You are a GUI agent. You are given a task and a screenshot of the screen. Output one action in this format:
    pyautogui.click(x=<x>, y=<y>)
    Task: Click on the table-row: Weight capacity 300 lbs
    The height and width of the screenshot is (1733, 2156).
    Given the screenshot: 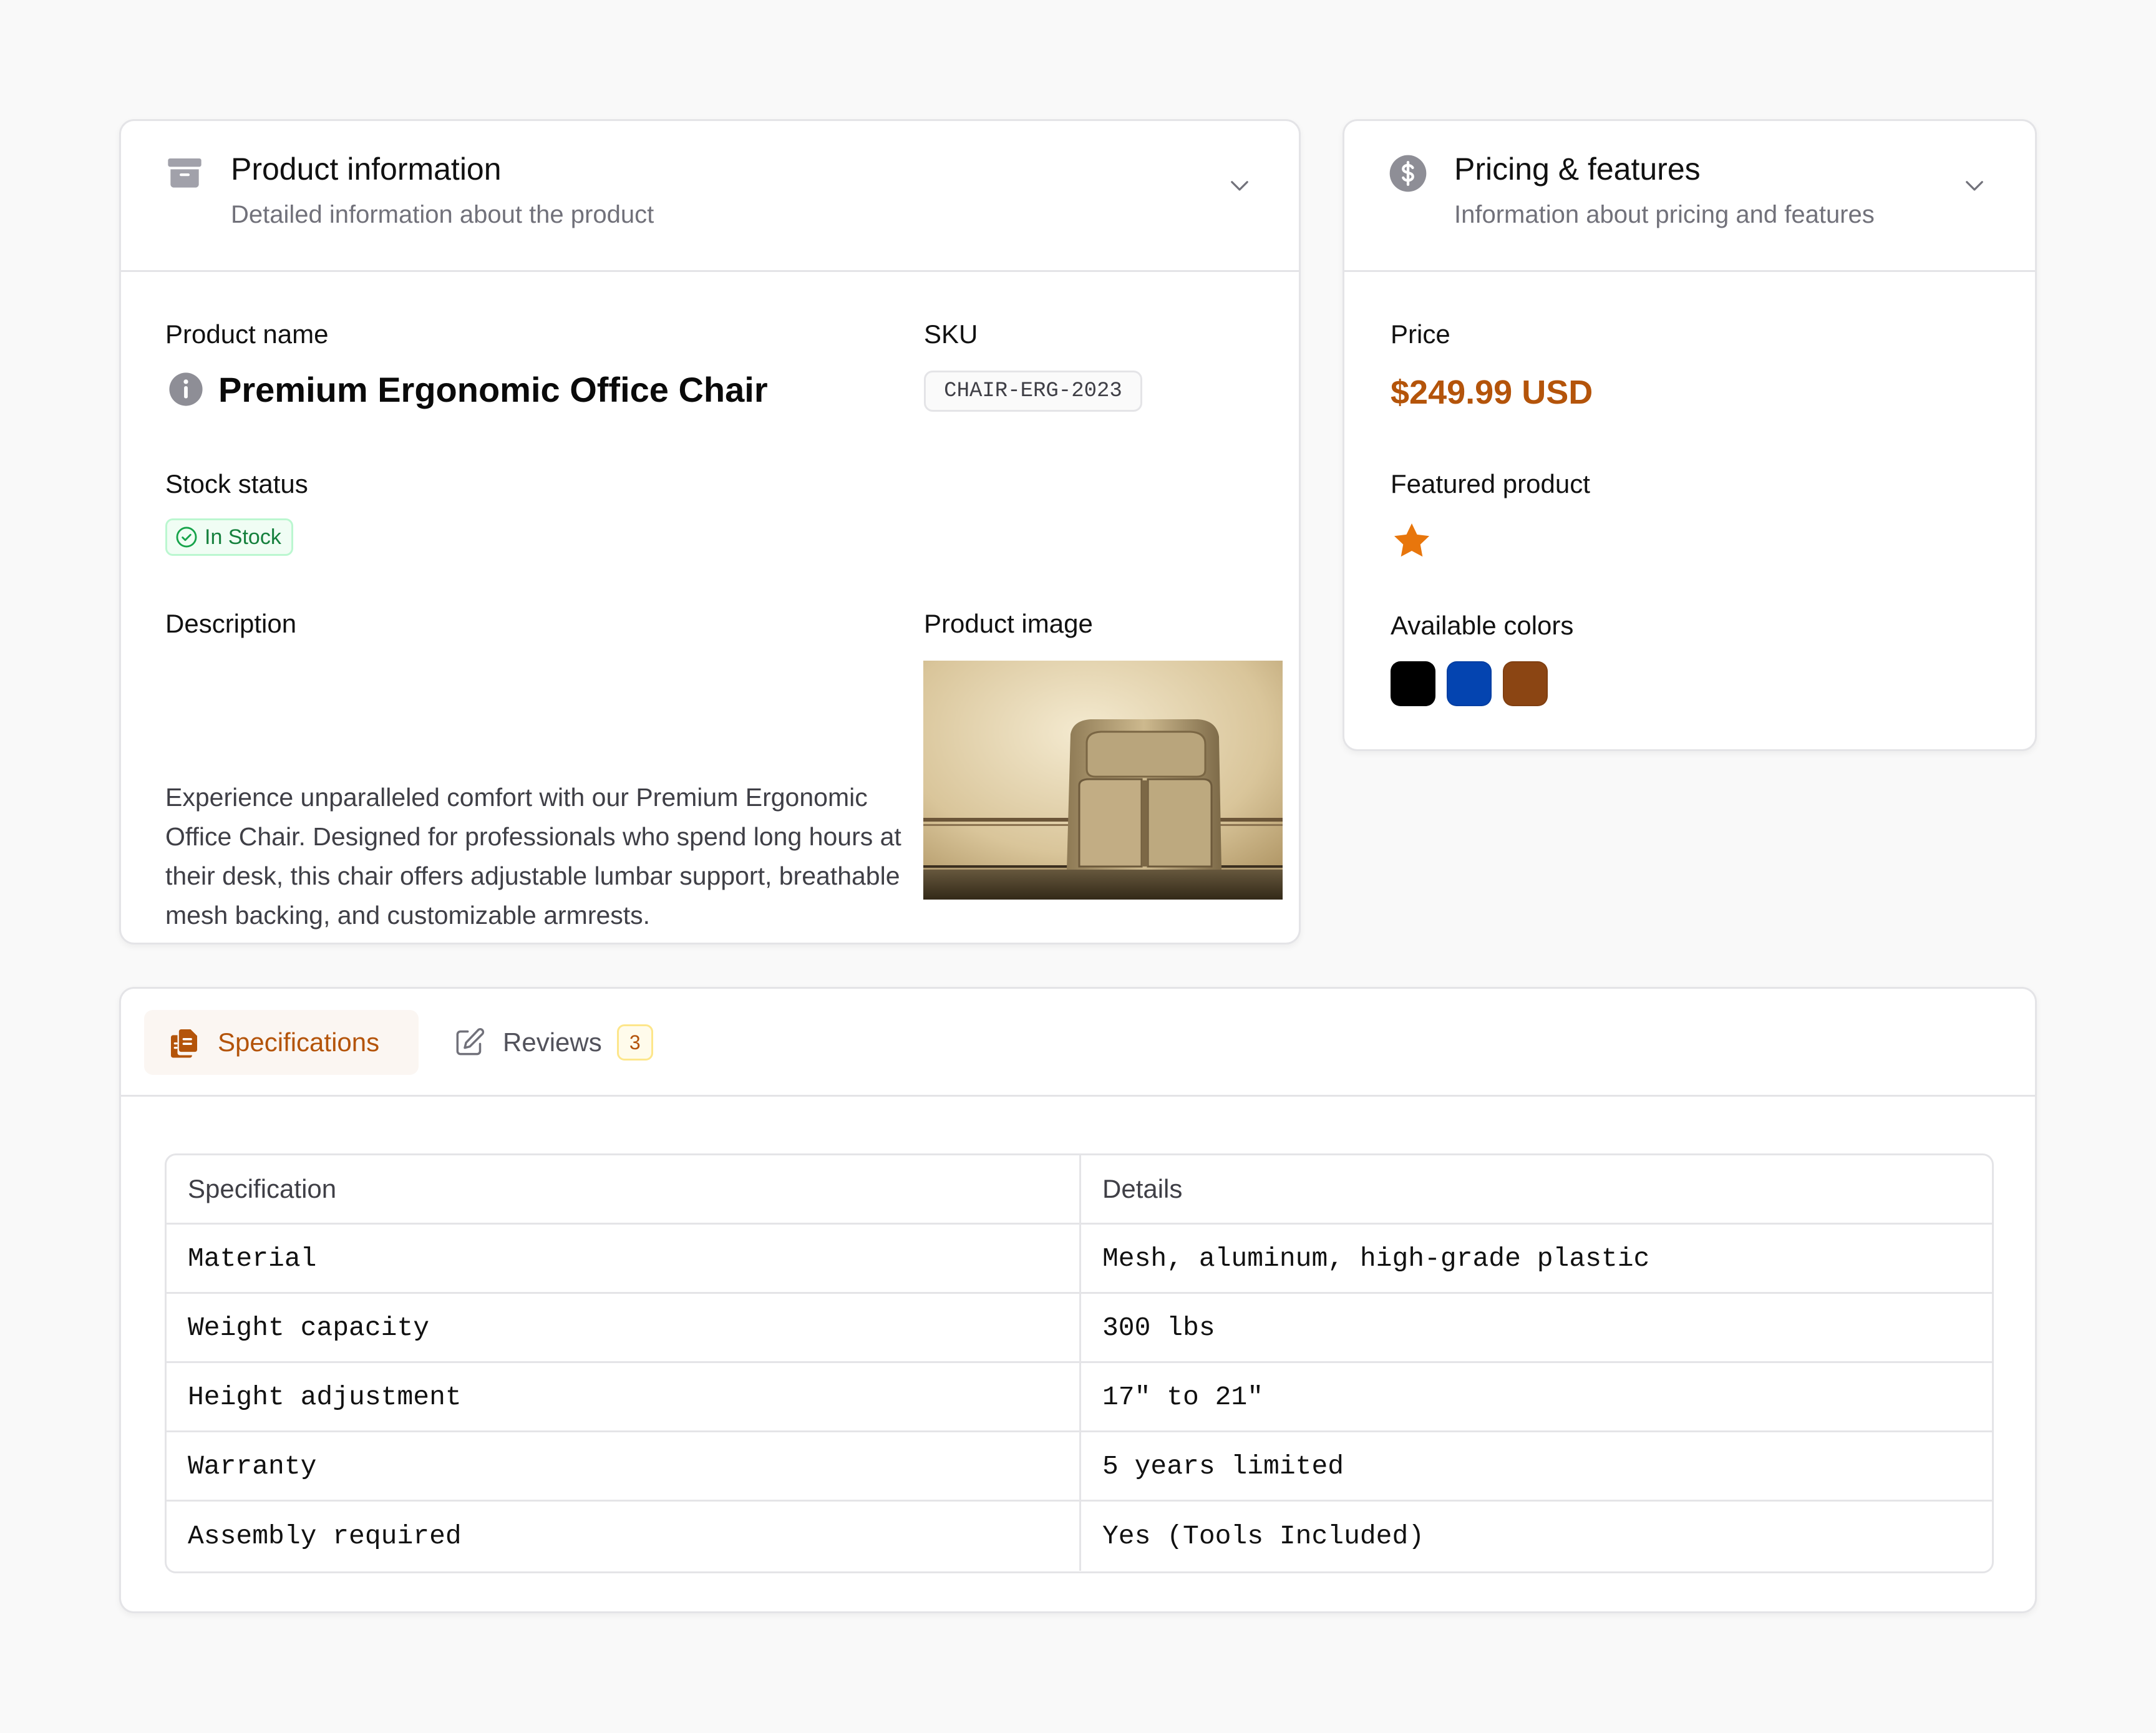 What is the action you would take?
    pyautogui.click(x=1079, y=1329)
    